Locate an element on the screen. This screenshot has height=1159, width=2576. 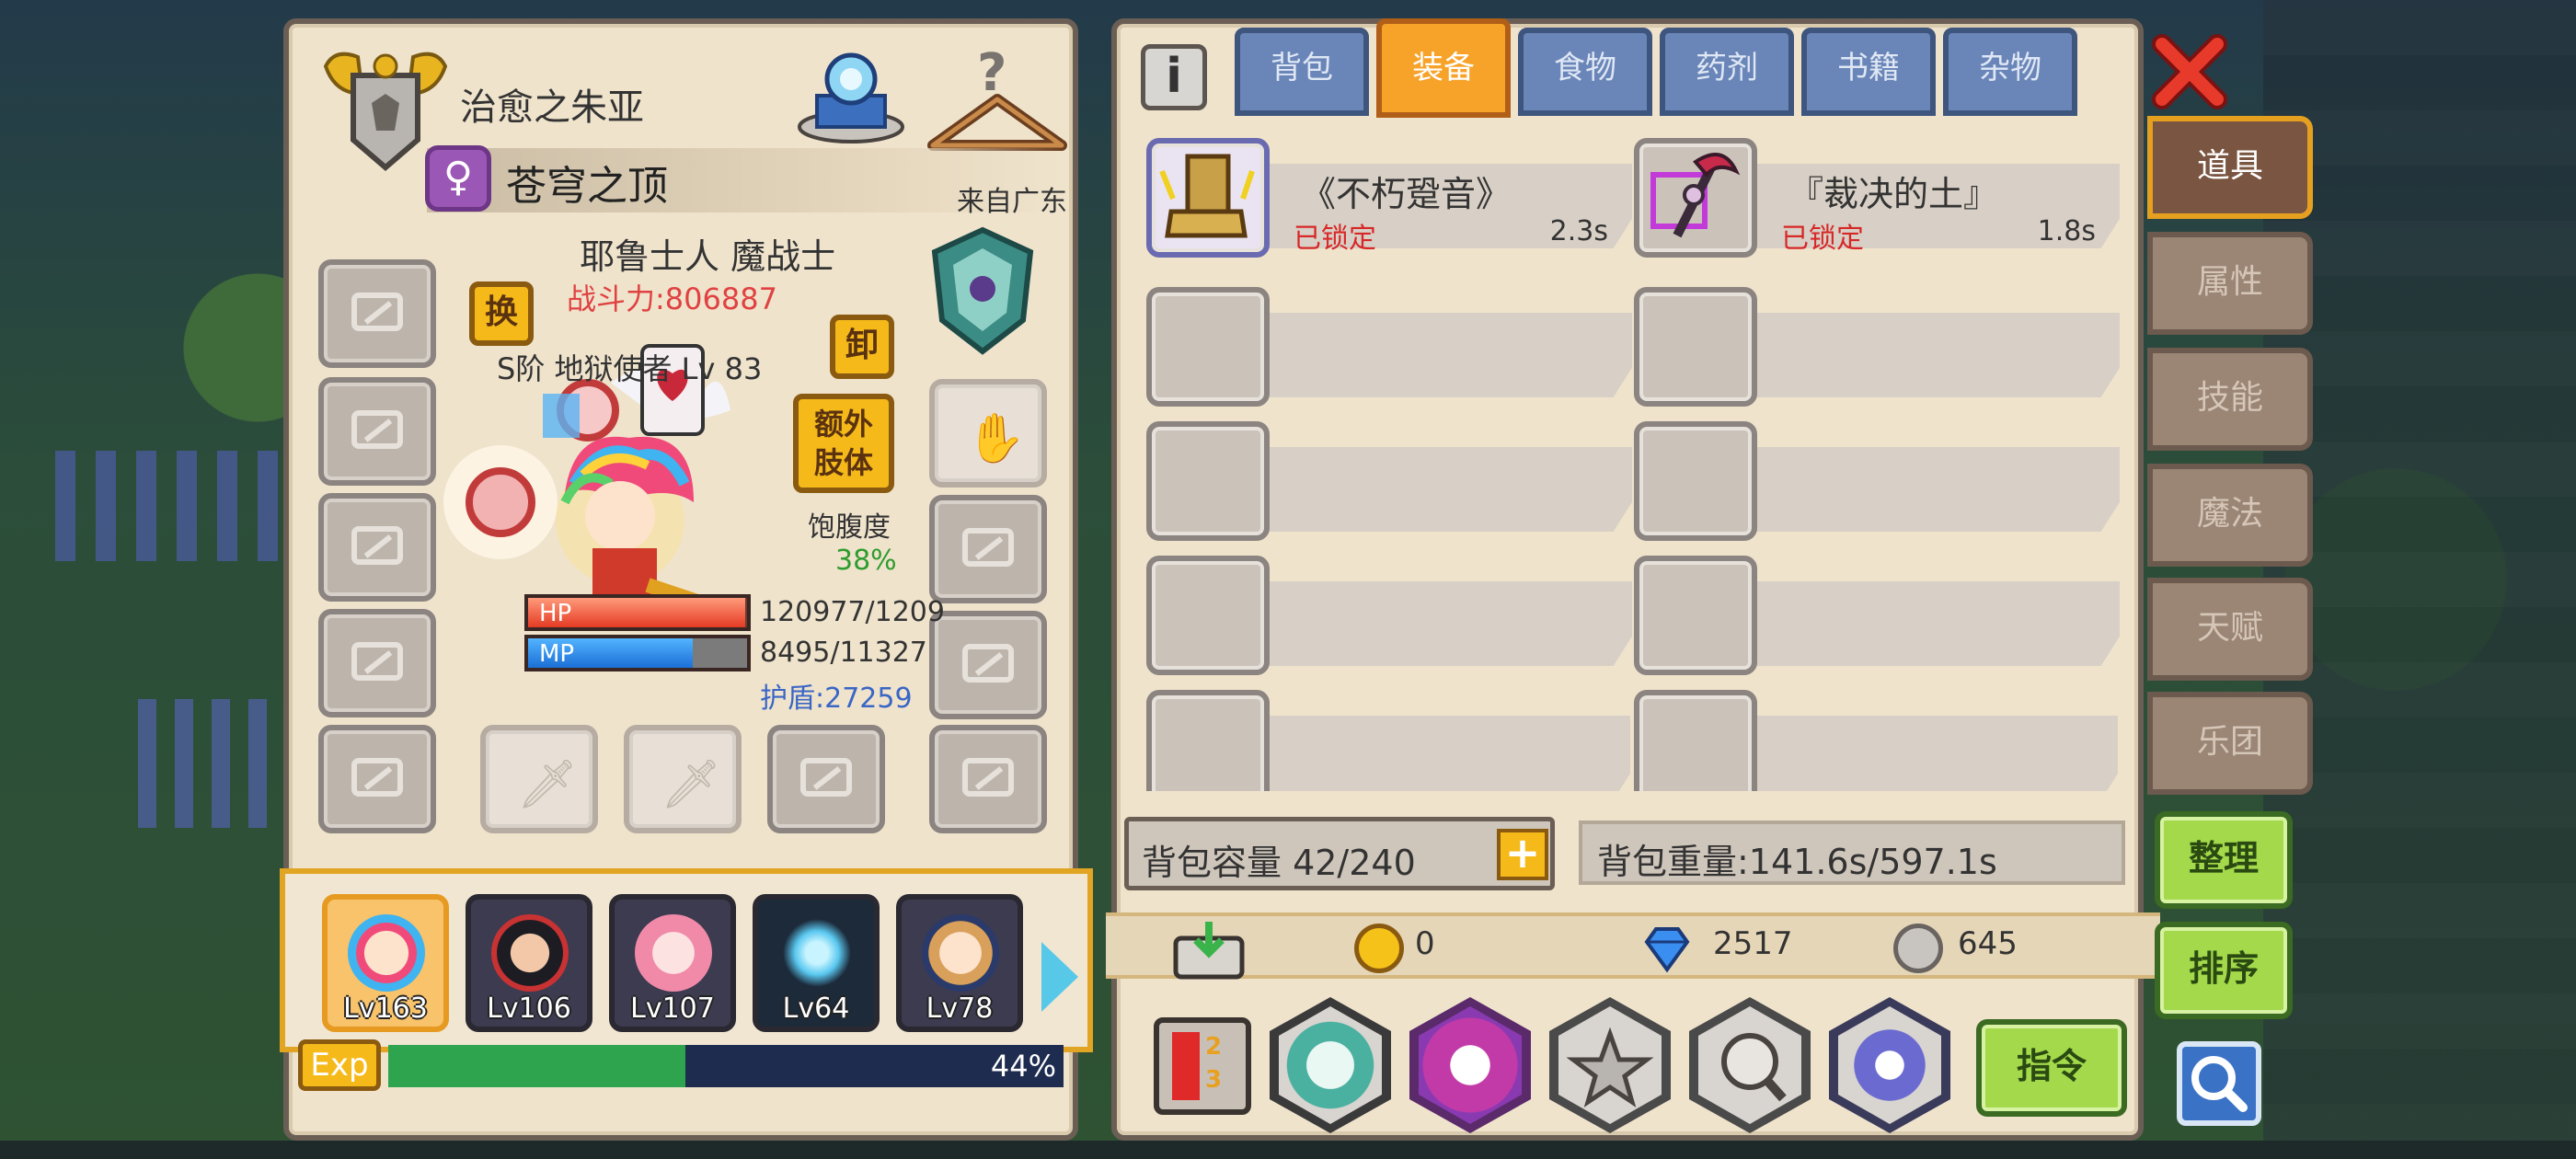
tab-equipment: 装备 is located at coordinates (1443, 68).